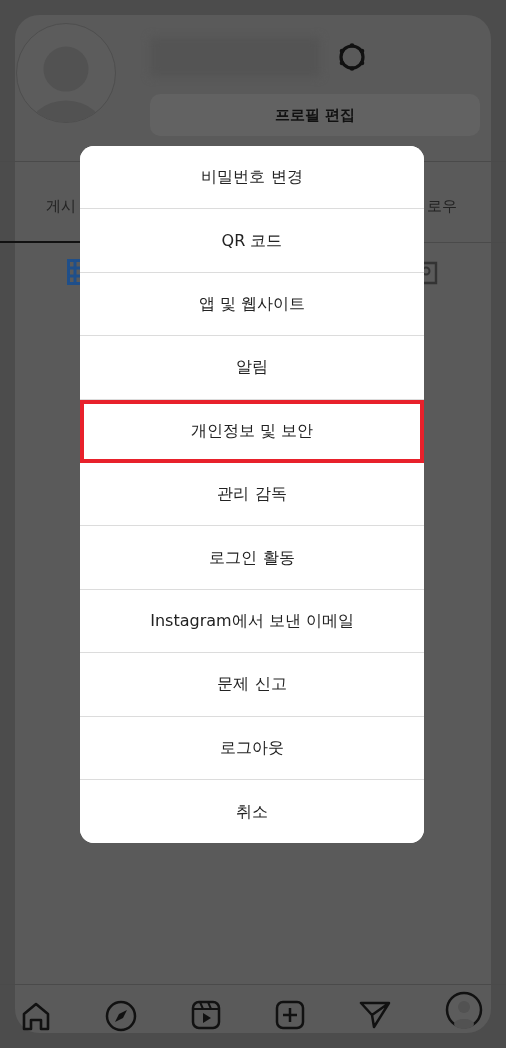 The image size is (506, 1048). Describe the element at coordinates (75, 272) in the screenshot. I see `grid-icon` at that location.